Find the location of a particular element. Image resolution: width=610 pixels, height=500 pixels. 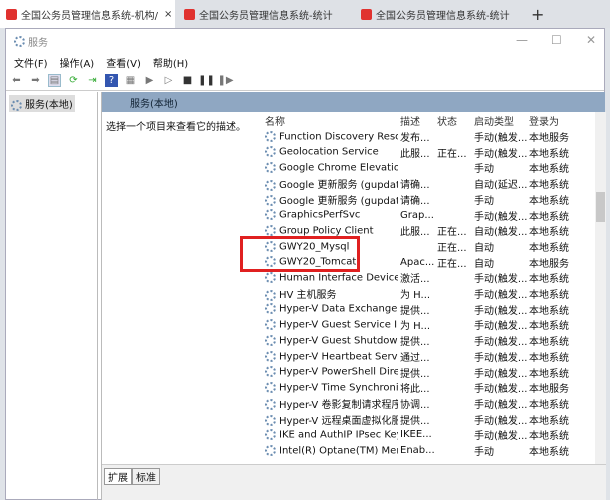

tab-standard: 标准 is located at coordinates (146, 476).